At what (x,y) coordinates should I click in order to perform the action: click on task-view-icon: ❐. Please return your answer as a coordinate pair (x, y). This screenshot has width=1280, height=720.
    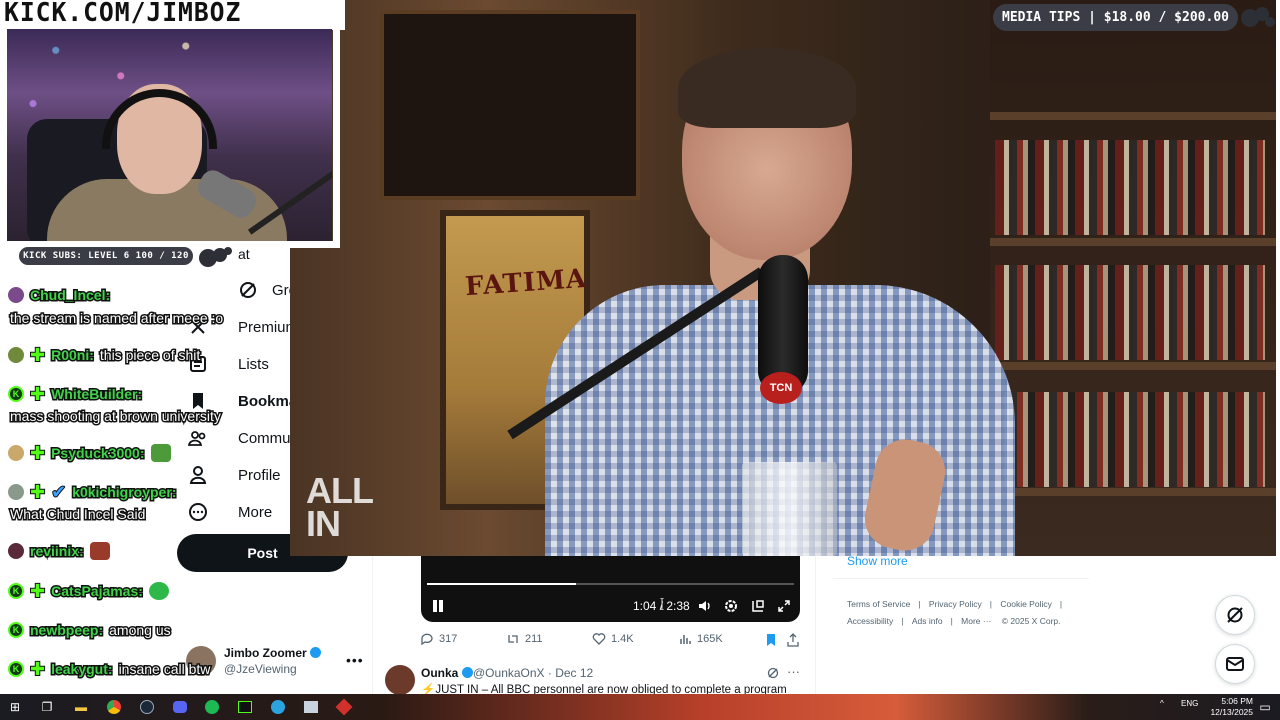
    Looking at the image, I should click on (47, 707).